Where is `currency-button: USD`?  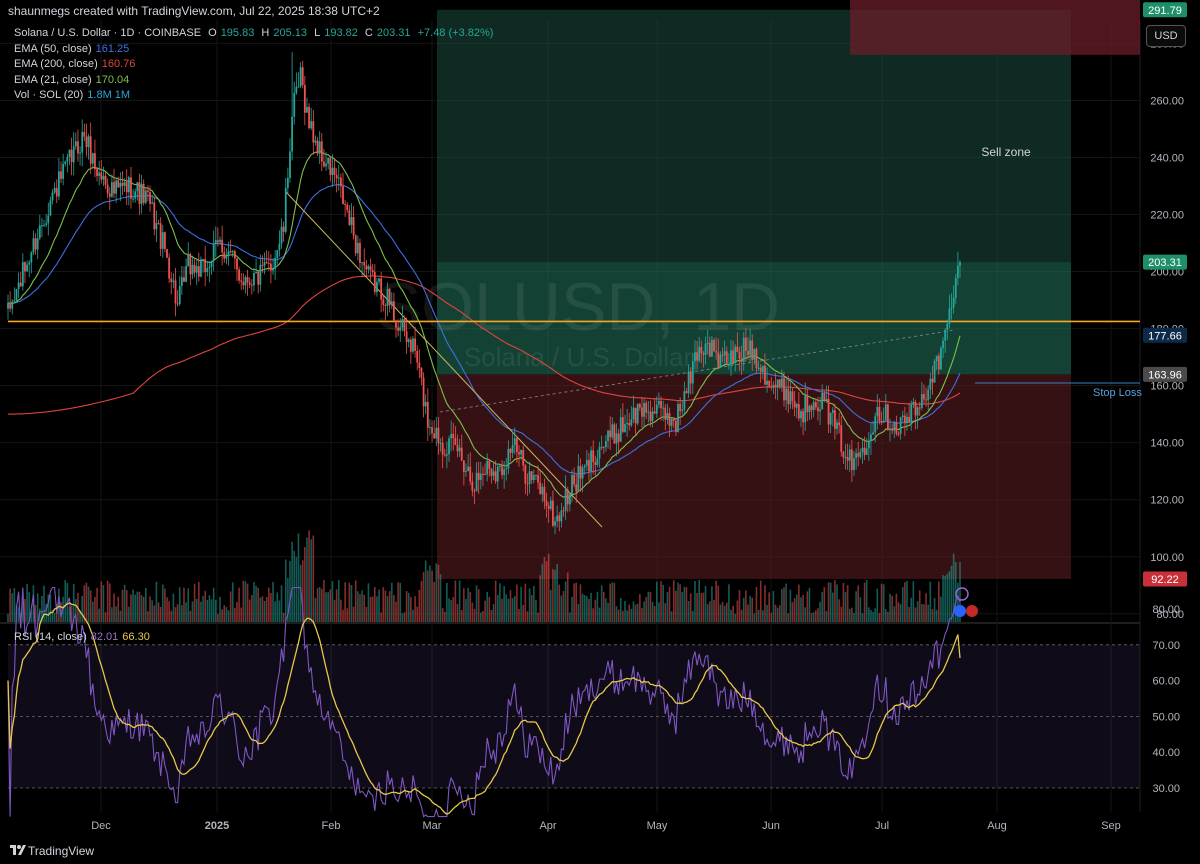
currency-button: USD is located at coordinates (1166, 36).